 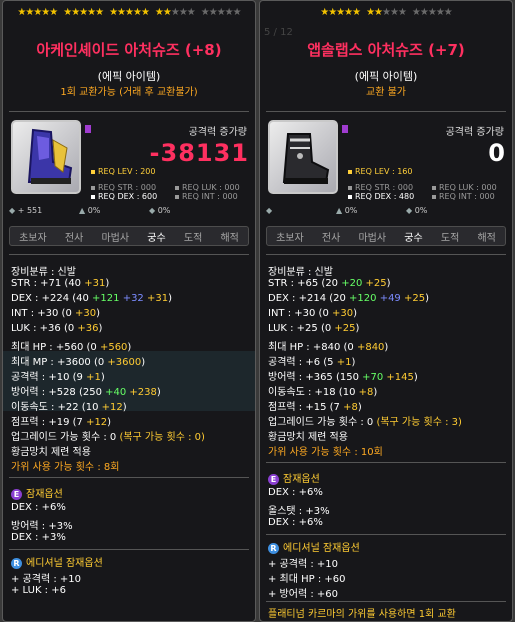 What do you see at coordinates (16, 563) in the screenshot?
I see `rare-grade-icon: R` at bounding box center [16, 563].